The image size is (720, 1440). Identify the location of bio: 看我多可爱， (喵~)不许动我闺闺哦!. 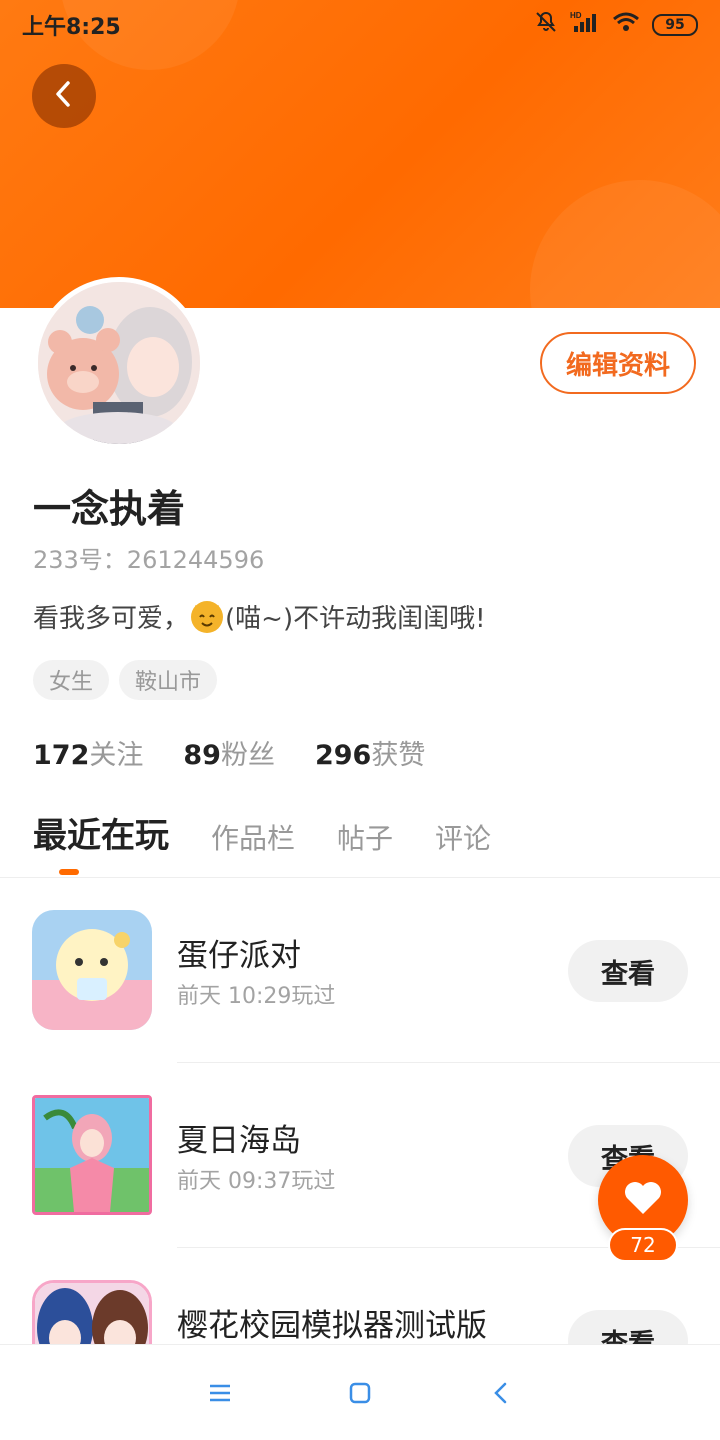
(259, 616).